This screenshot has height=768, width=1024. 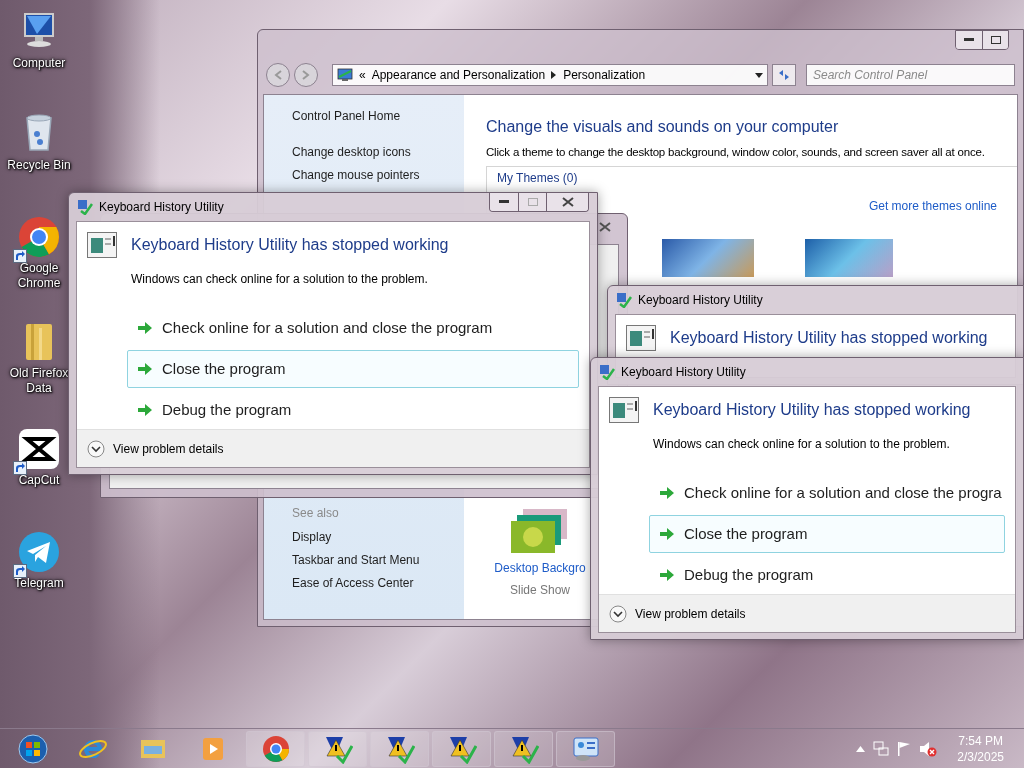 What do you see at coordinates (458, 75) in the screenshot?
I see `breadcrumb-item: Appearance and Personalization` at bounding box center [458, 75].